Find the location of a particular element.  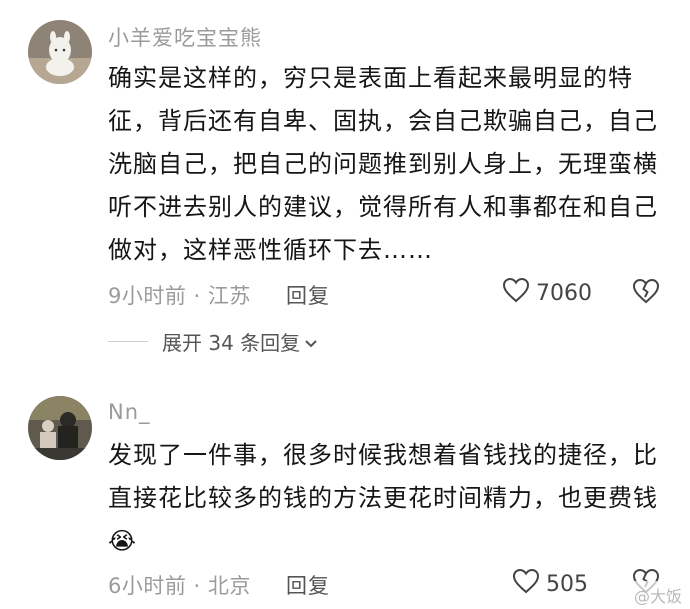

expand-replies-button: 展开 34 条回复 is located at coordinates (213, 341).